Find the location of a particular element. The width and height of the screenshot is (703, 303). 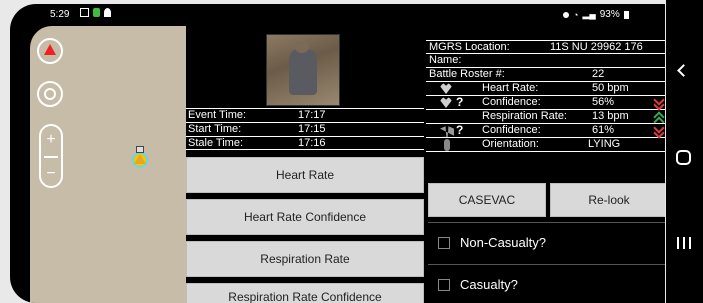

android-nav-bar is located at coordinates (684, 151).